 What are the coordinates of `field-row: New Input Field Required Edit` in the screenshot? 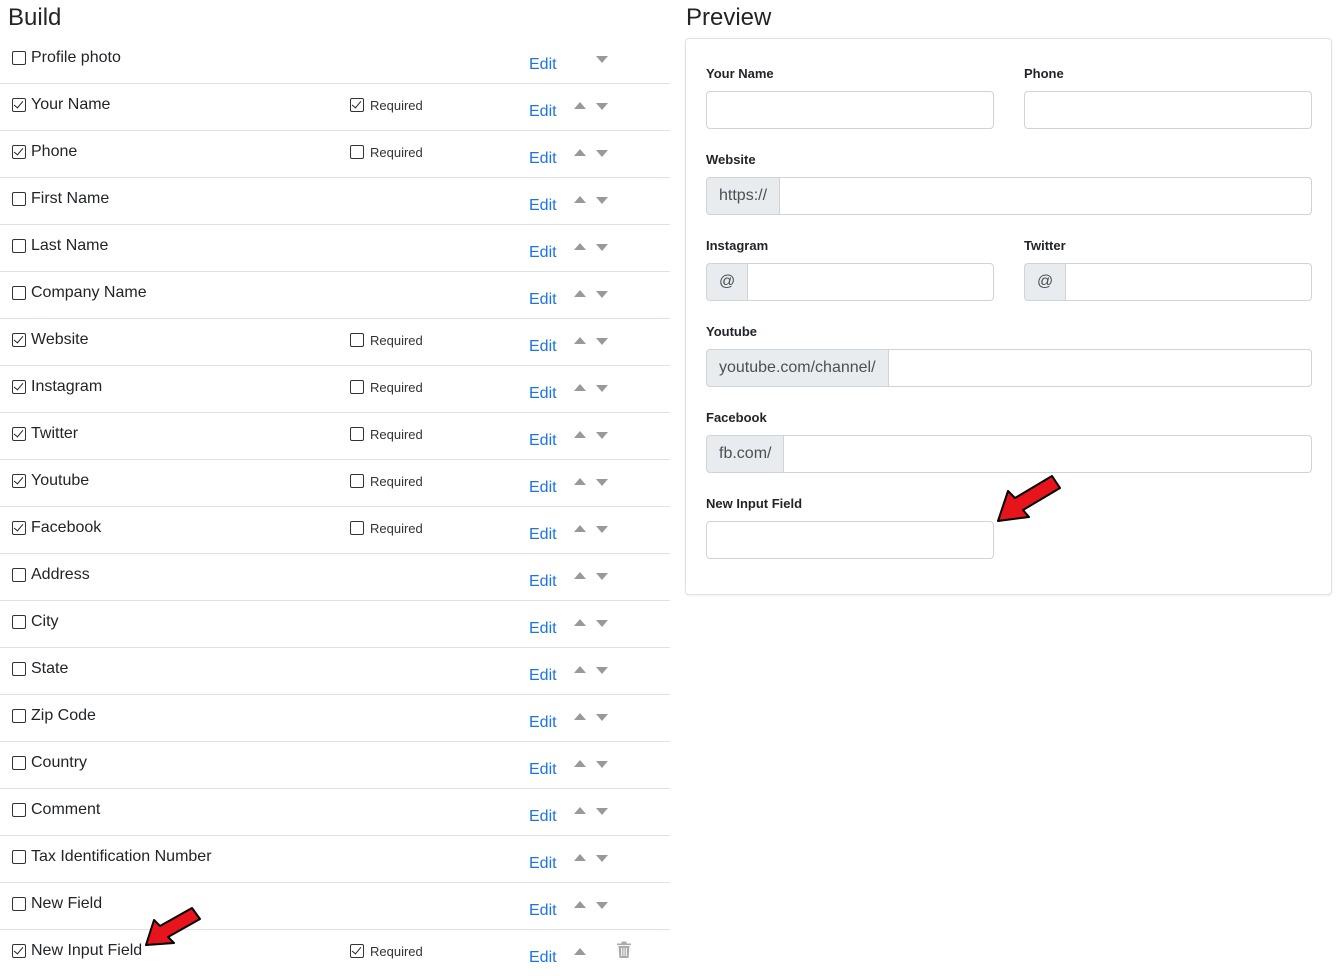 It's located at (335, 953).